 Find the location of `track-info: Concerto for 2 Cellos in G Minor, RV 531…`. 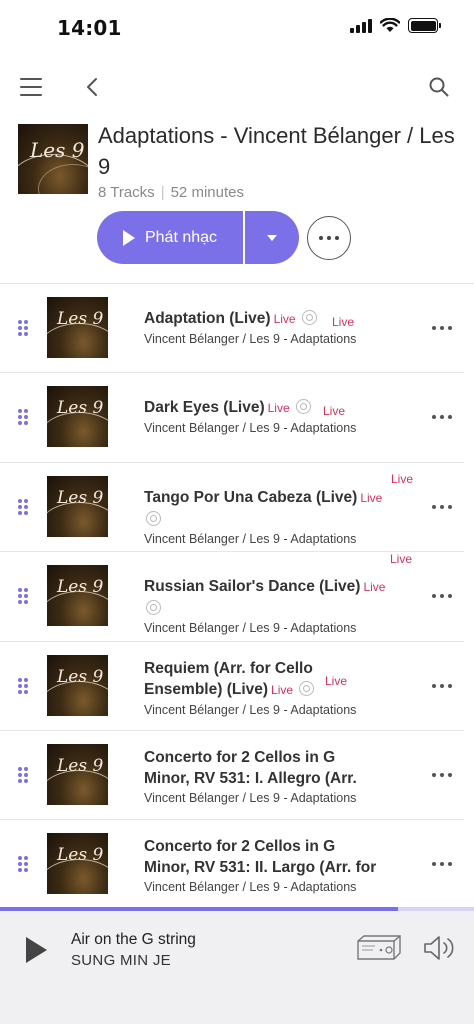

track-info: Concerto for 2 Cellos in G Minor, RV 531… is located at coordinates (264, 777).